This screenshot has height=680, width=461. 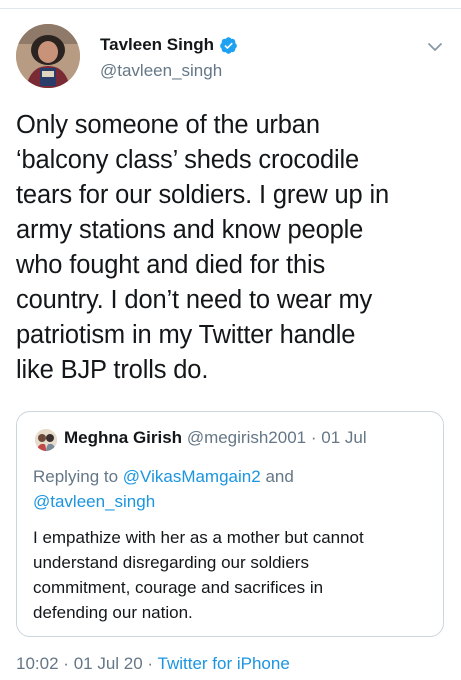 What do you see at coordinates (168, 125) in the screenshot?
I see `tweet-text-line: Only someone of the urban` at bounding box center [168, 125].